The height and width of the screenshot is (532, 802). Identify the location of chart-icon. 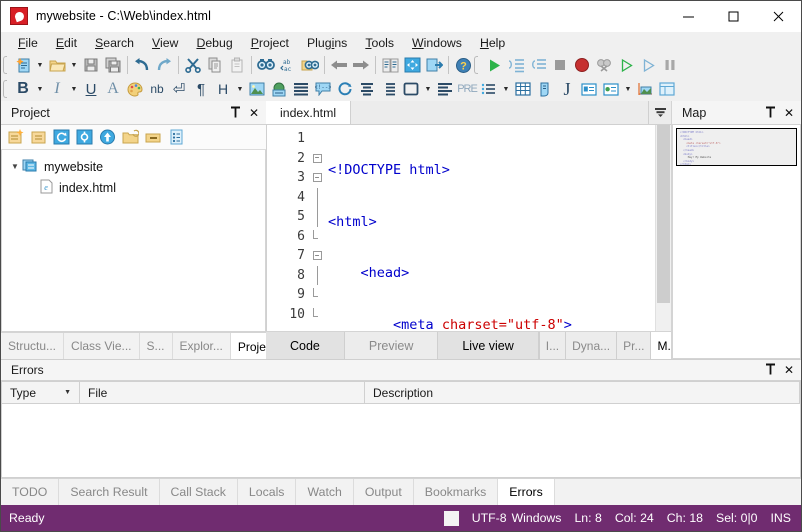
(645, 89).